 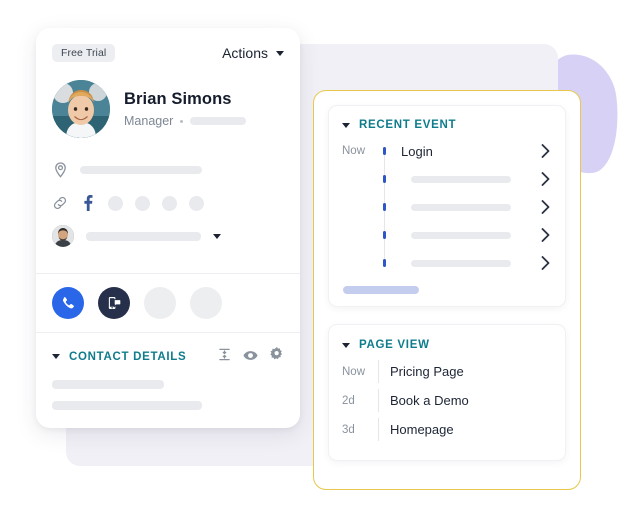 I want to click on person-summary-row: Brian Simons Manager, so click(x=168, y=109).